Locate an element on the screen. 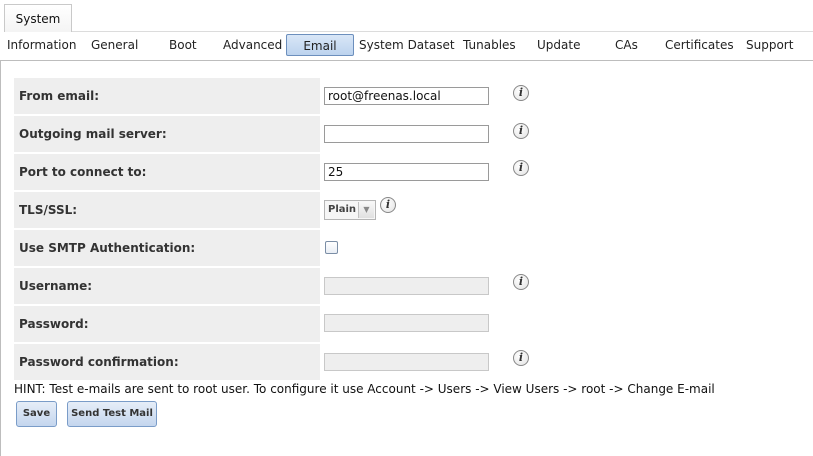 The image size is (813, 456). password-confirmation-label: Password confirmation: is located at coordinates (167, 362).